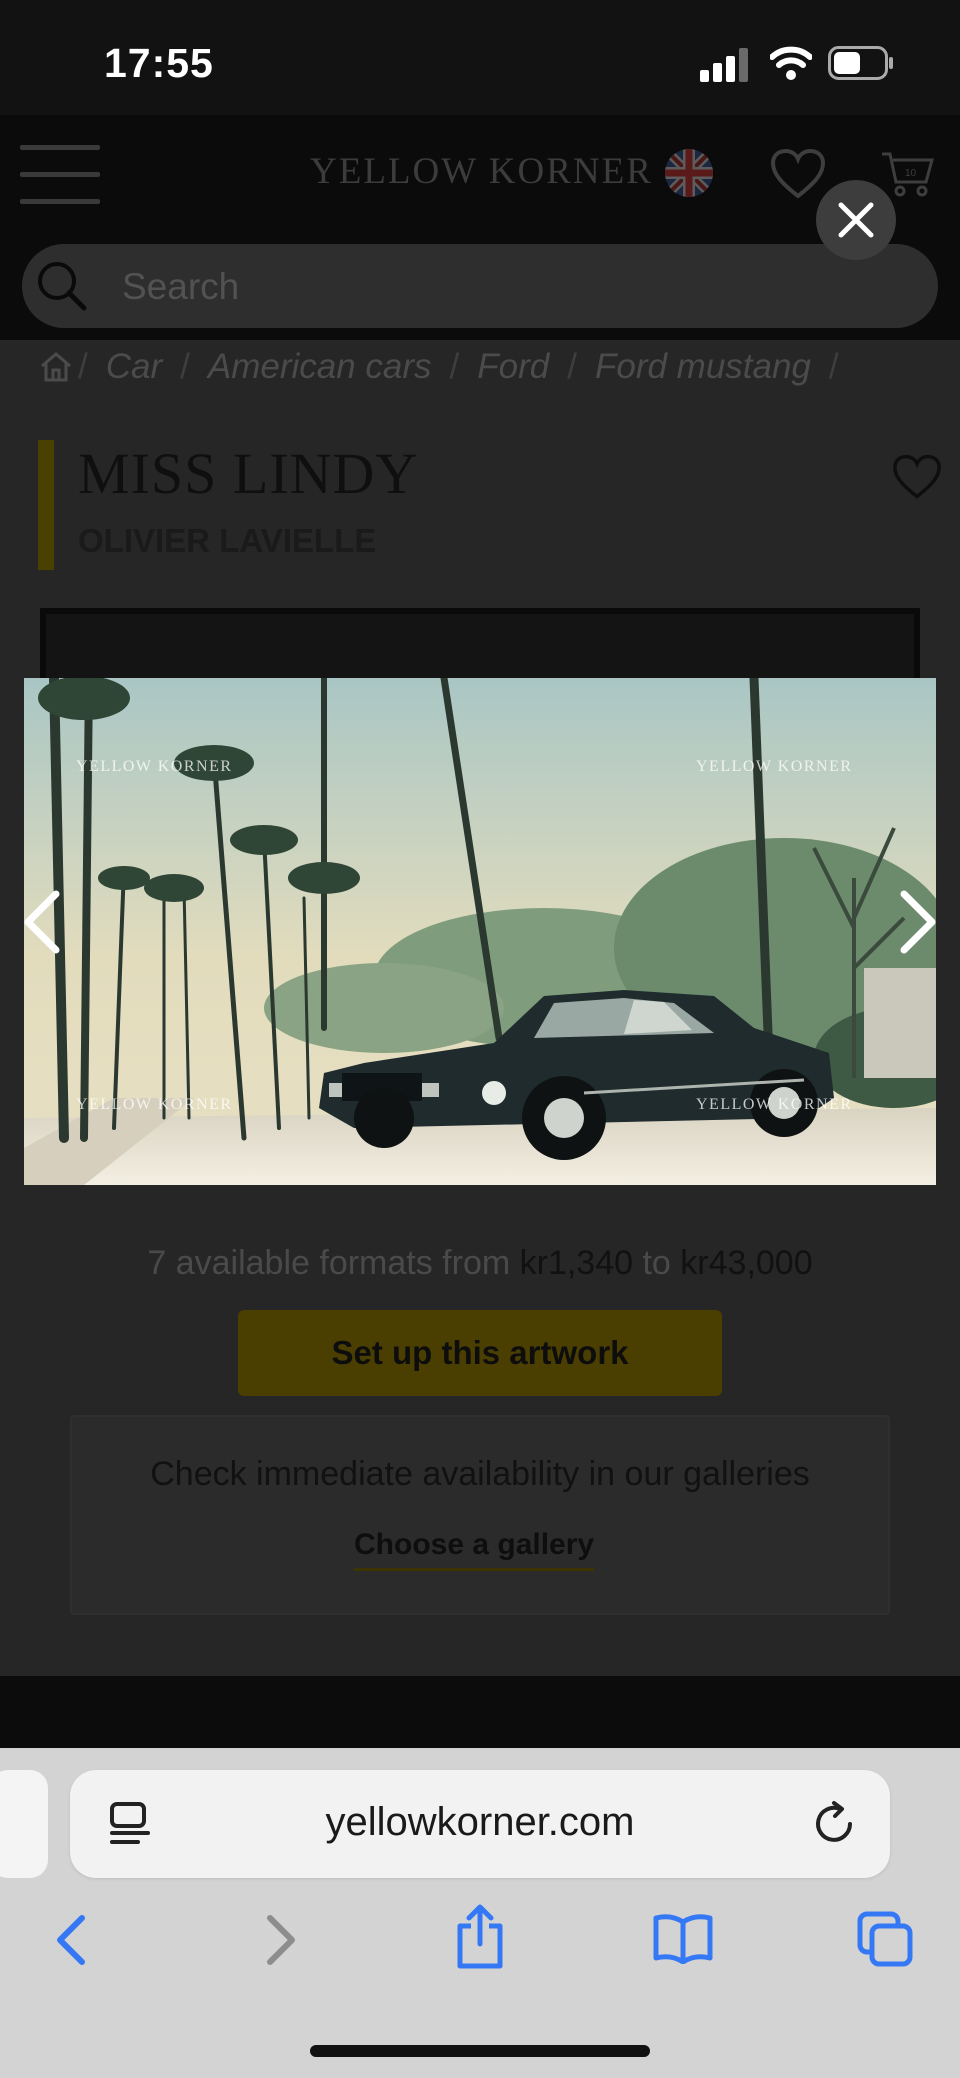 This screenshot has height=2078, width=960. What do you see at coordinates (480, 1937) in the screenshot?
I see `share-icon` at bounding box center [480, 1937].